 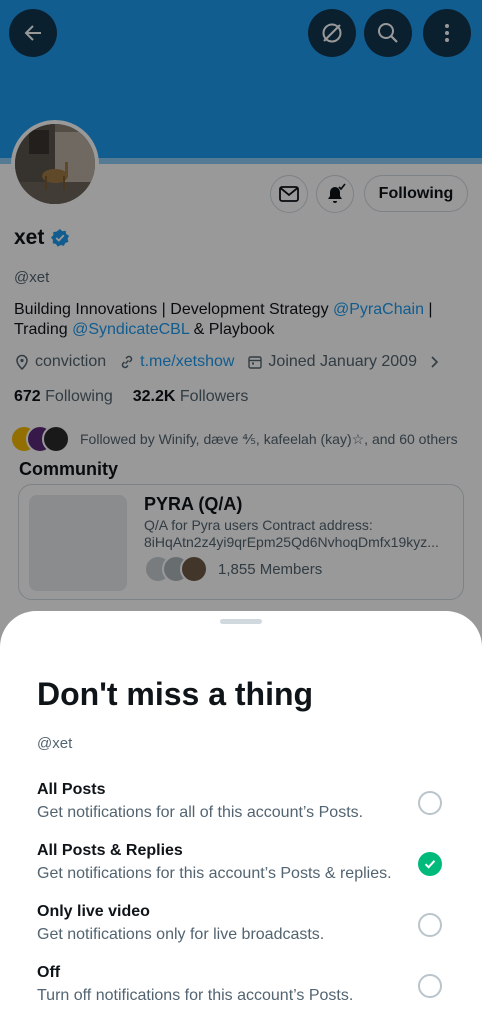 What do you see at coordinates (175, 694) in the screenshot?
I see `sheet-title: Don't miss a thing` at bounding box center [175, 694].